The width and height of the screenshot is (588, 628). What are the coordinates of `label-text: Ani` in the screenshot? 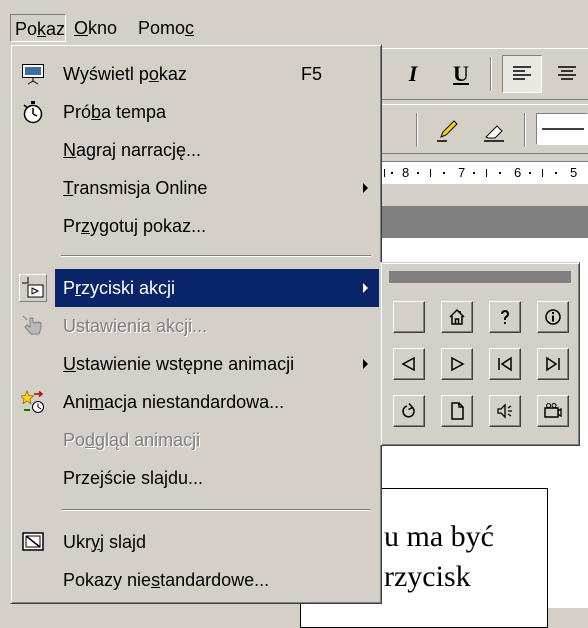 It's located at (76, 402).